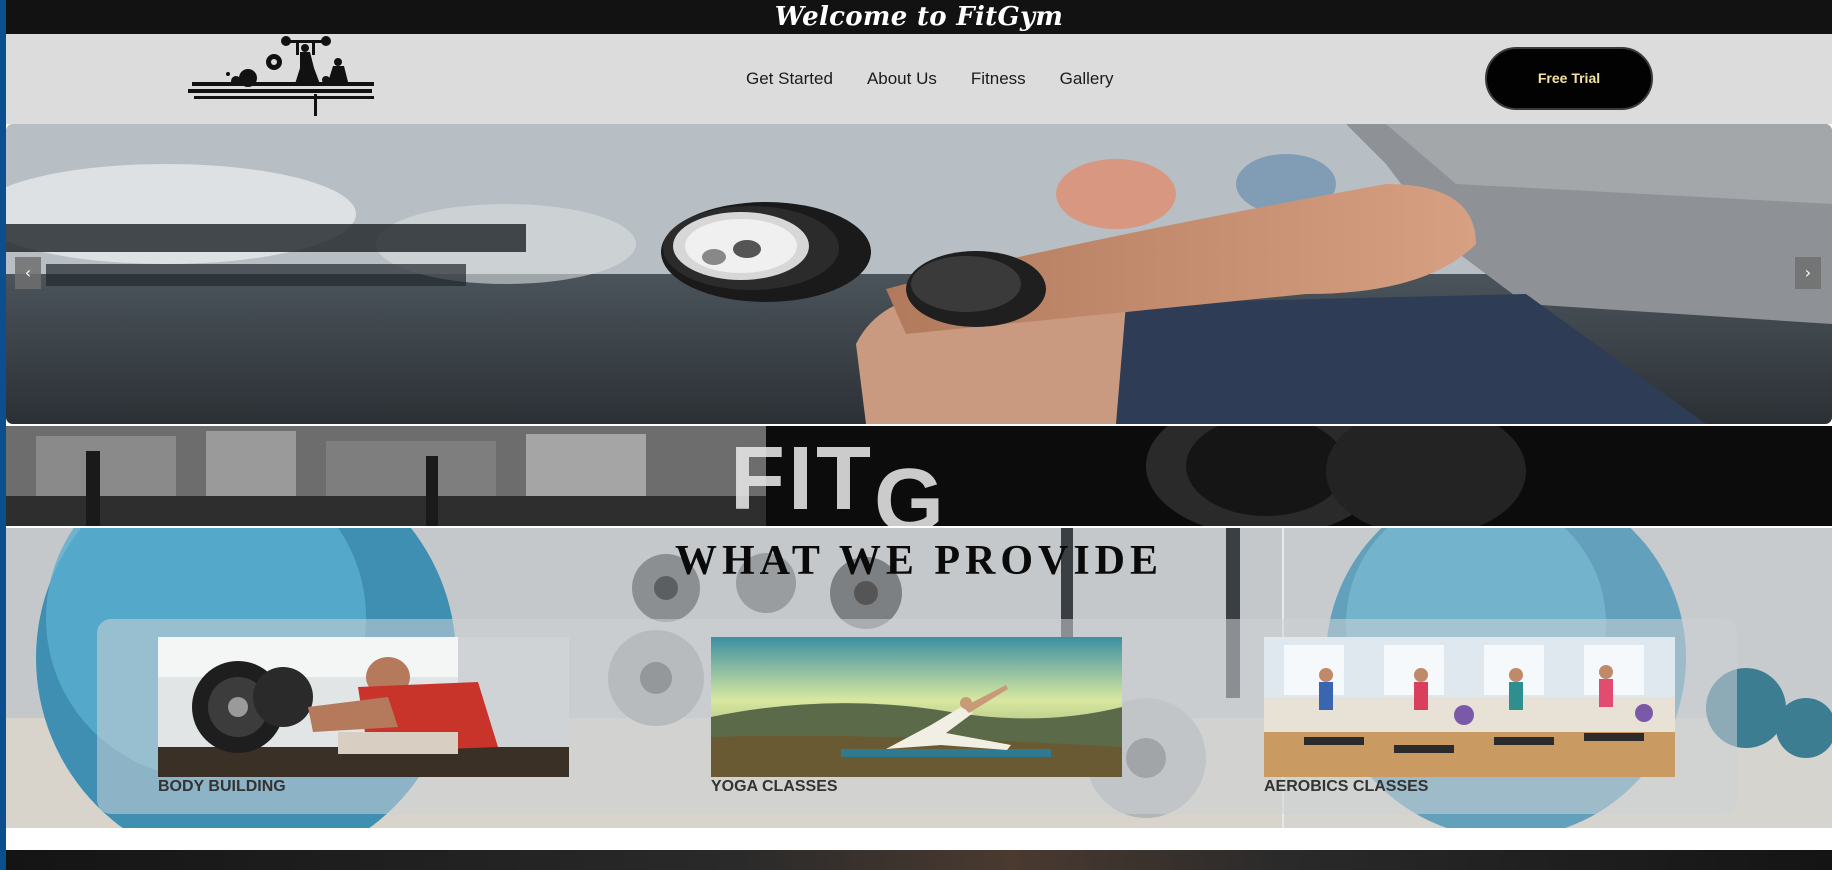 This screenshot has width=1832, height=870. What do you see at coordinates (28, 273) in the screenshot?
I see `carousel-prev-button: ‹` at bounding box center [28, 273].